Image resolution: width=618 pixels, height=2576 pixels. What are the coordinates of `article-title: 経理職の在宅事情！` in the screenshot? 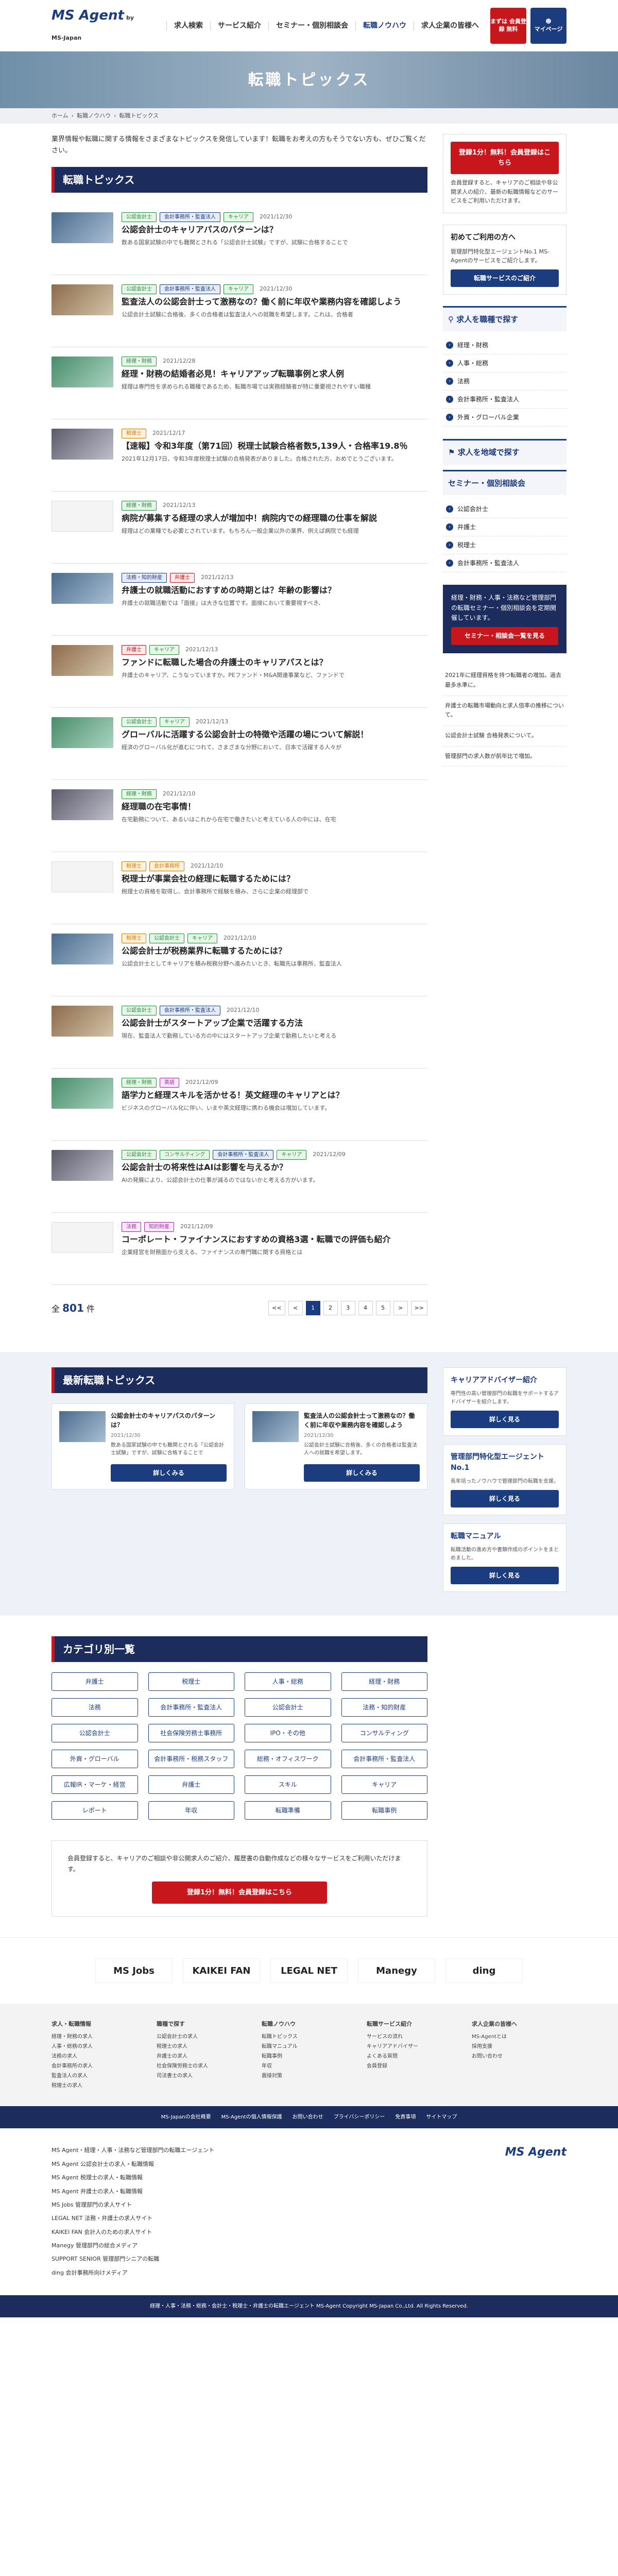 It's located at (274, 806).